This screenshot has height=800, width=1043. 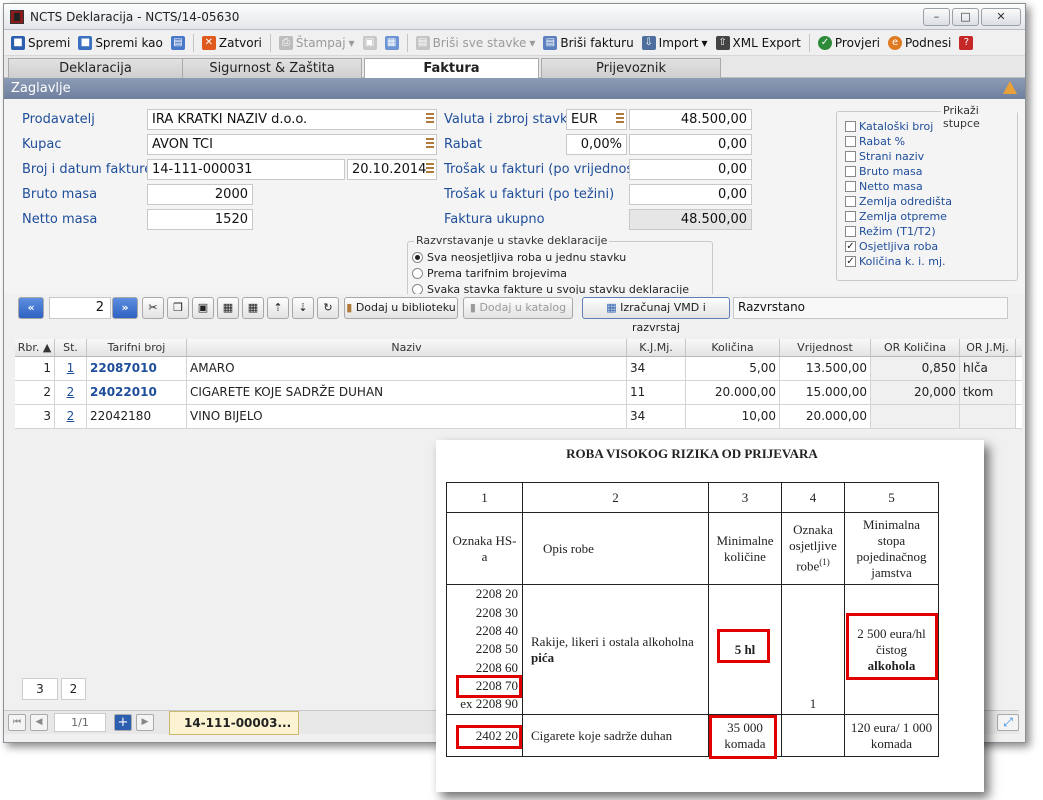 What do you see at coordinates (518, 308) in the screenshot?
I see `add-catalog-button: ▮ Dodaj u katalog` at bounding box center [518, 308].